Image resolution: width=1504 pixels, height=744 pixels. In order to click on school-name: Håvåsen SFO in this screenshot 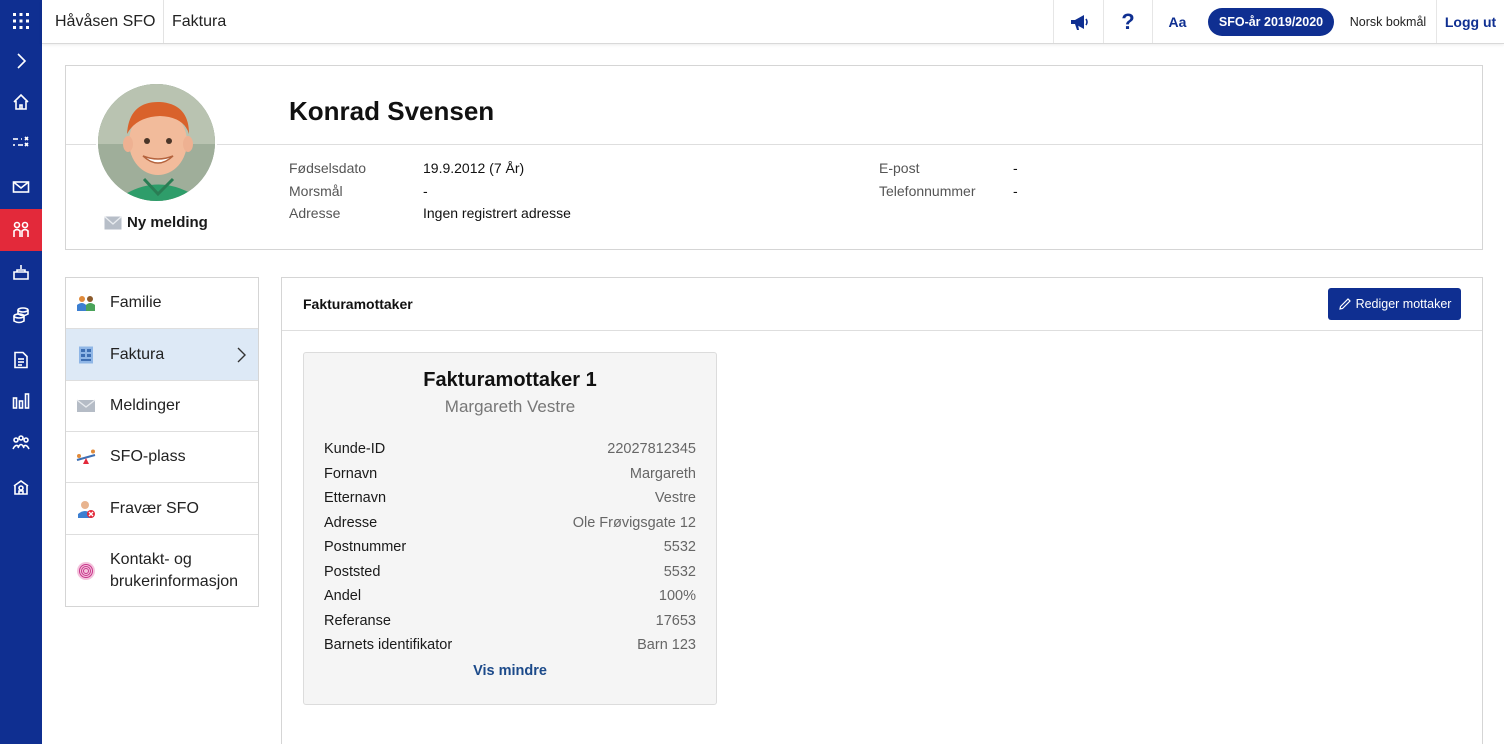, I will do `click(105, 21)`.